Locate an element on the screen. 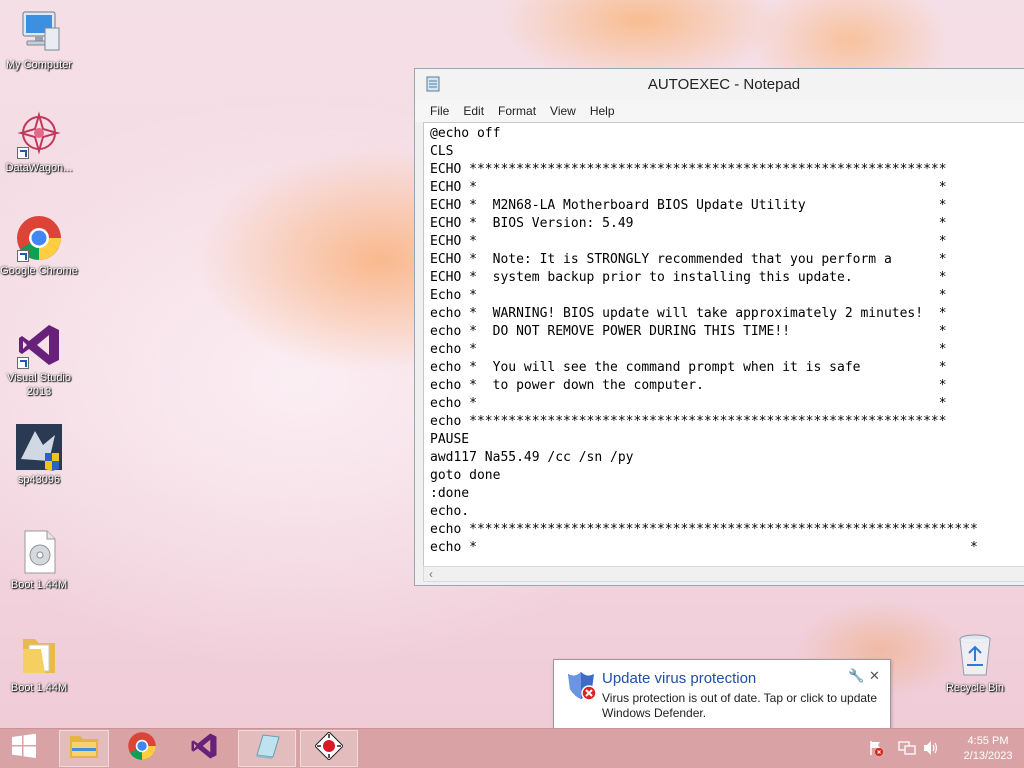 The image size is (1024, 768). text-line: echo * to power down the computer. * is located at coordinates (688, 385).